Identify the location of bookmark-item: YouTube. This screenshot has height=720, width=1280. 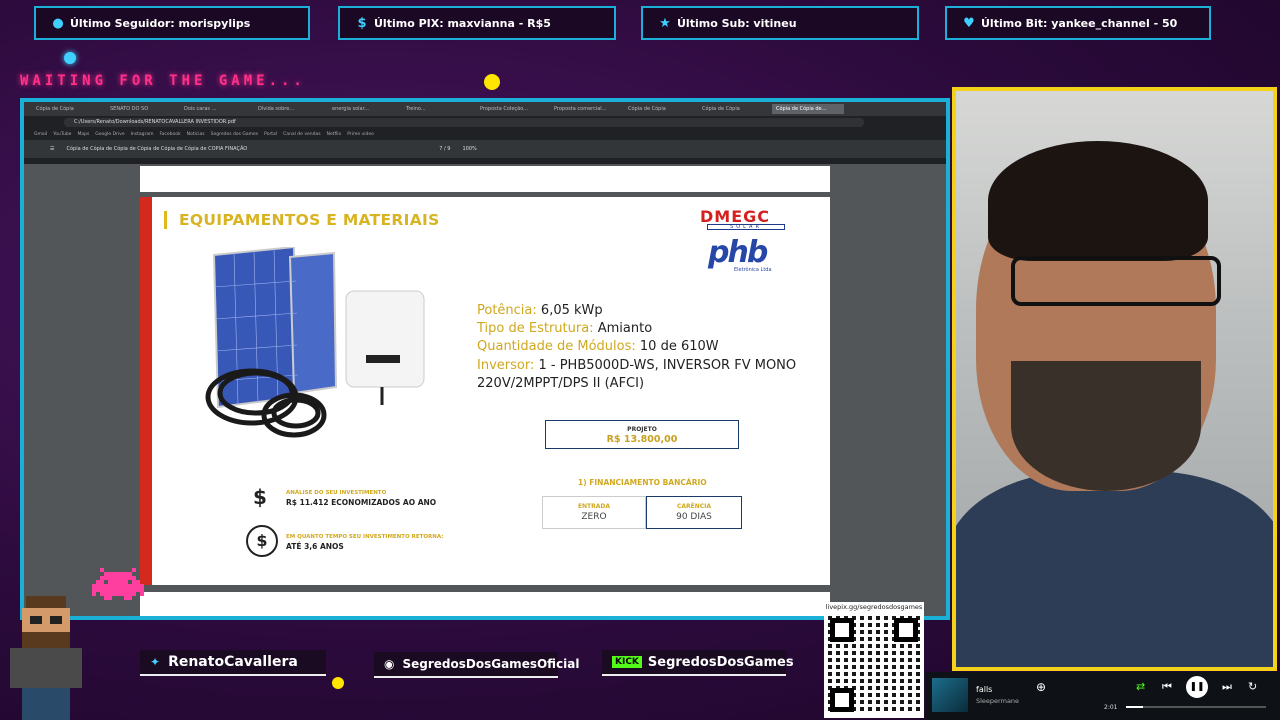
(62, 134).